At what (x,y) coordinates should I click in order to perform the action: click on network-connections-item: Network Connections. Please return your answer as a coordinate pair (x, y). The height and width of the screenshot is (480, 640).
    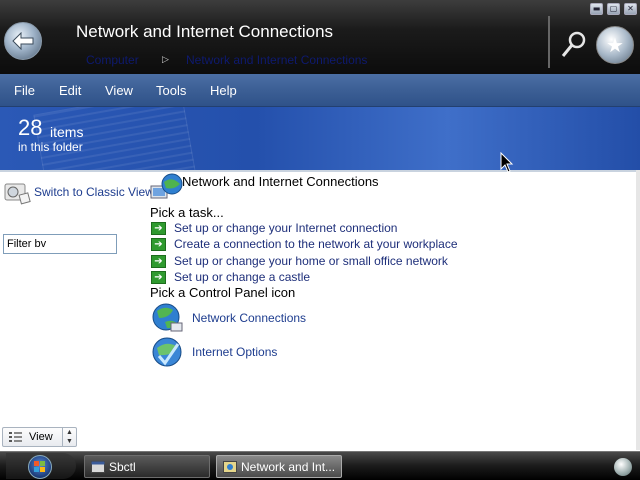
    Looking at the image, I should click on (228, 318).